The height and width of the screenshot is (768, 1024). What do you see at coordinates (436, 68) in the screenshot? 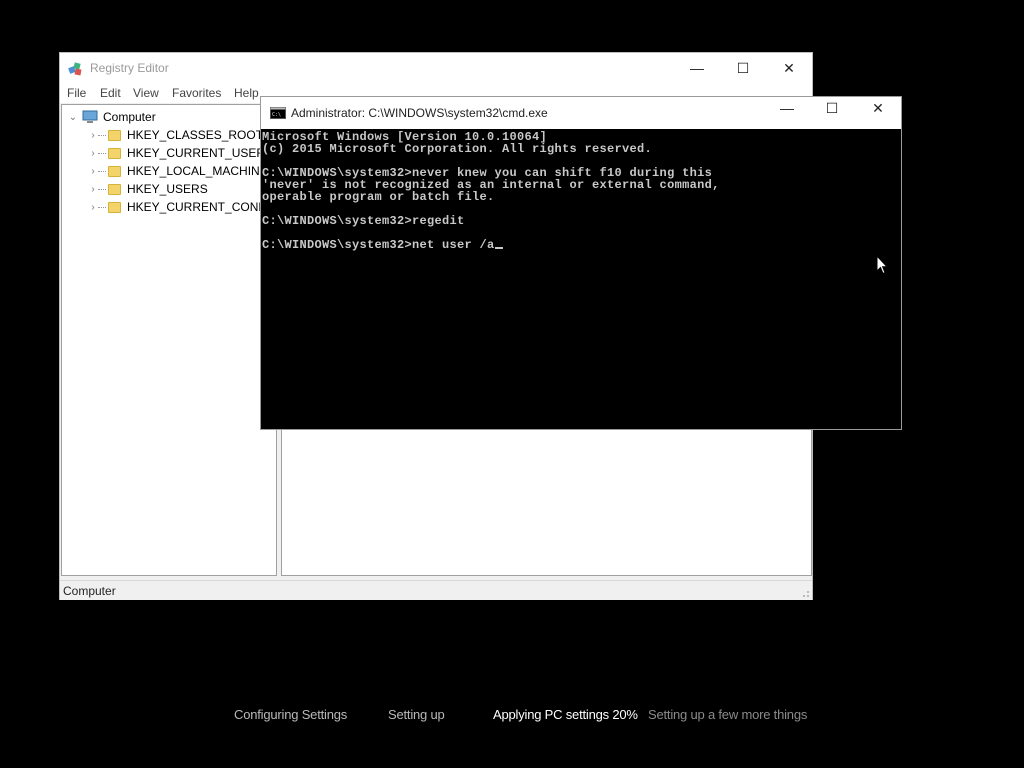
I see `registry-editor-titlebar: Registry Editor — ☐ ✕` at bounding box center [436, 68].